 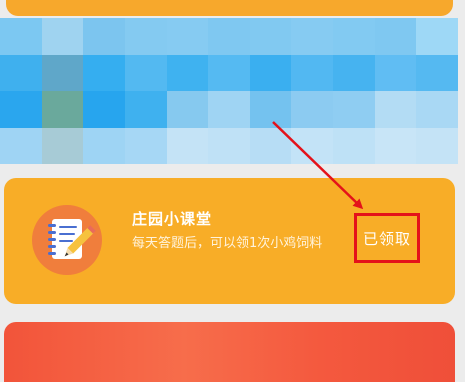 I want to click on claimed-button: 已领取, so click(x=387, y=238).